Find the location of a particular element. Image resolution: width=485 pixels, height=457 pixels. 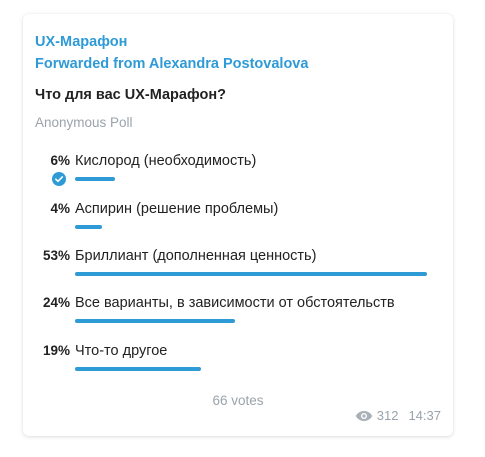

poll-option: 53% Бриллиант (дополненная ценность) is located at coordinates (238, 265).